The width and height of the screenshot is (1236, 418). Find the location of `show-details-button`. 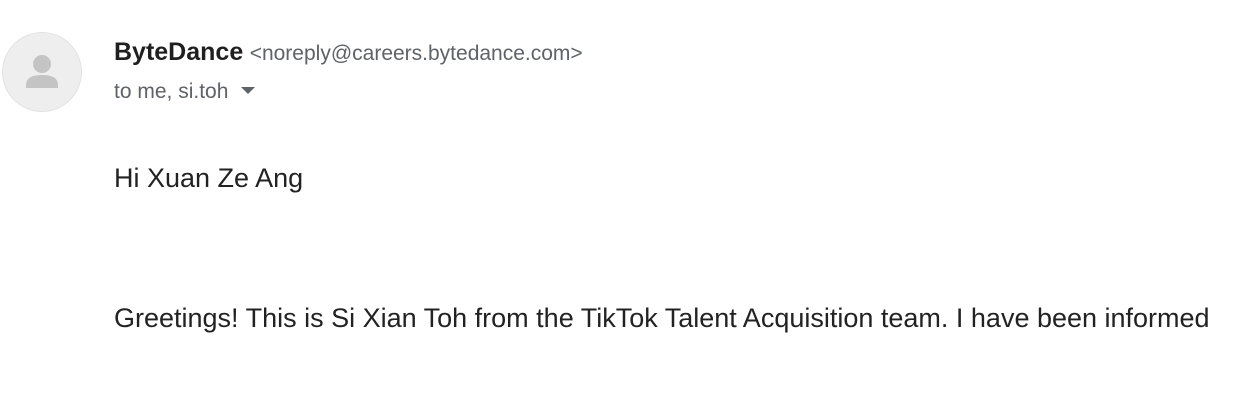

show-details-button is located at coordinates (248, 90).